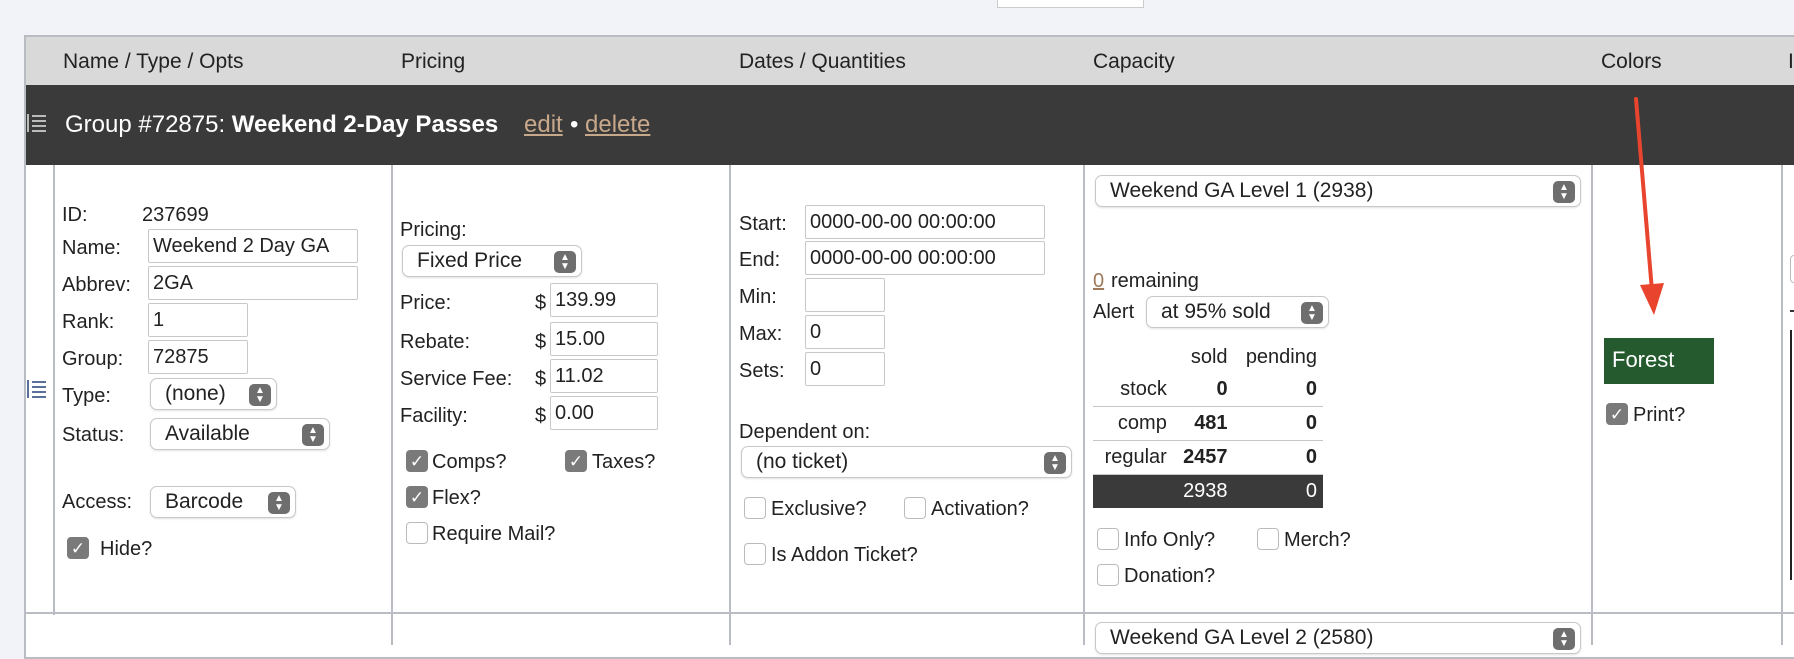 Image resolution: width=1794 pixels, height=659 pixels. What do you see at coordinates (1617, 414) in the screenshot?
I see `print-checkbox: ✓` at bounding box center [1617, 414].